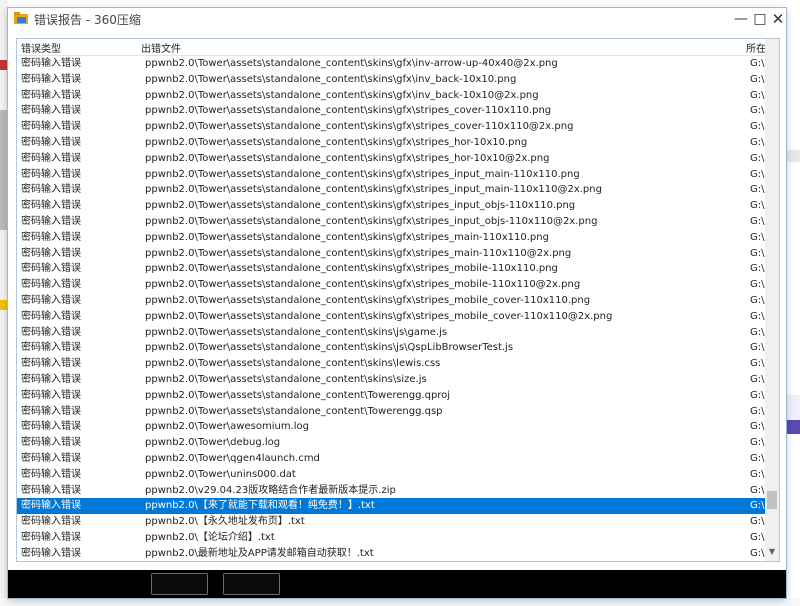 This screenshot has height=606, width=800. I want to click on error-file-cell: ppwnb2.0\Tower\awesomium.log, so click(227, 427).